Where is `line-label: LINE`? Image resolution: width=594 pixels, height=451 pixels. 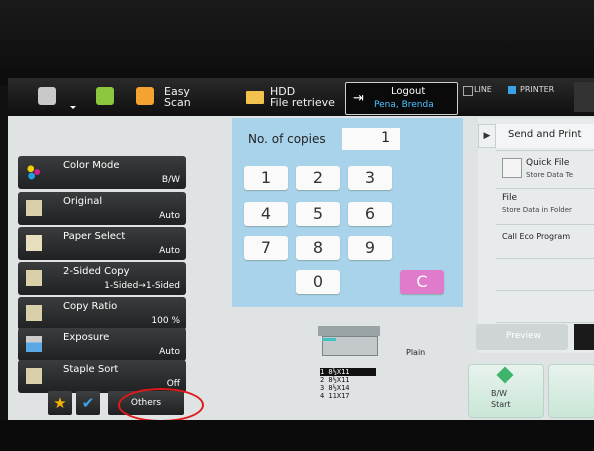 line-label: LINE is located at coordinates (483, 89).